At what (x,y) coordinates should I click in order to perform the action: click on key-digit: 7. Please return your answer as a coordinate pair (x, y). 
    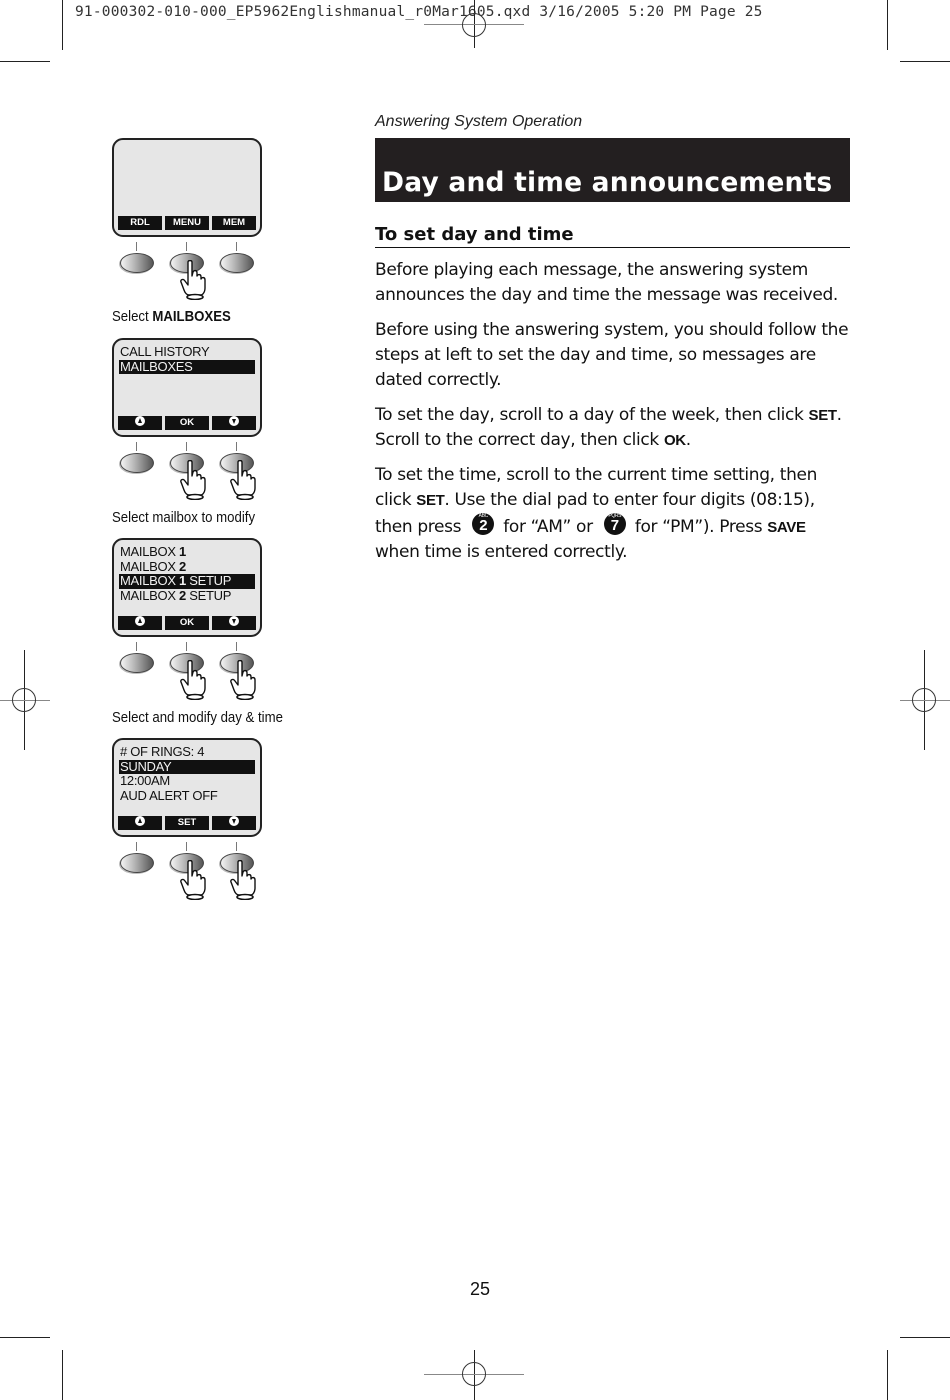
    Looking at the image, I should click on (614, 525).